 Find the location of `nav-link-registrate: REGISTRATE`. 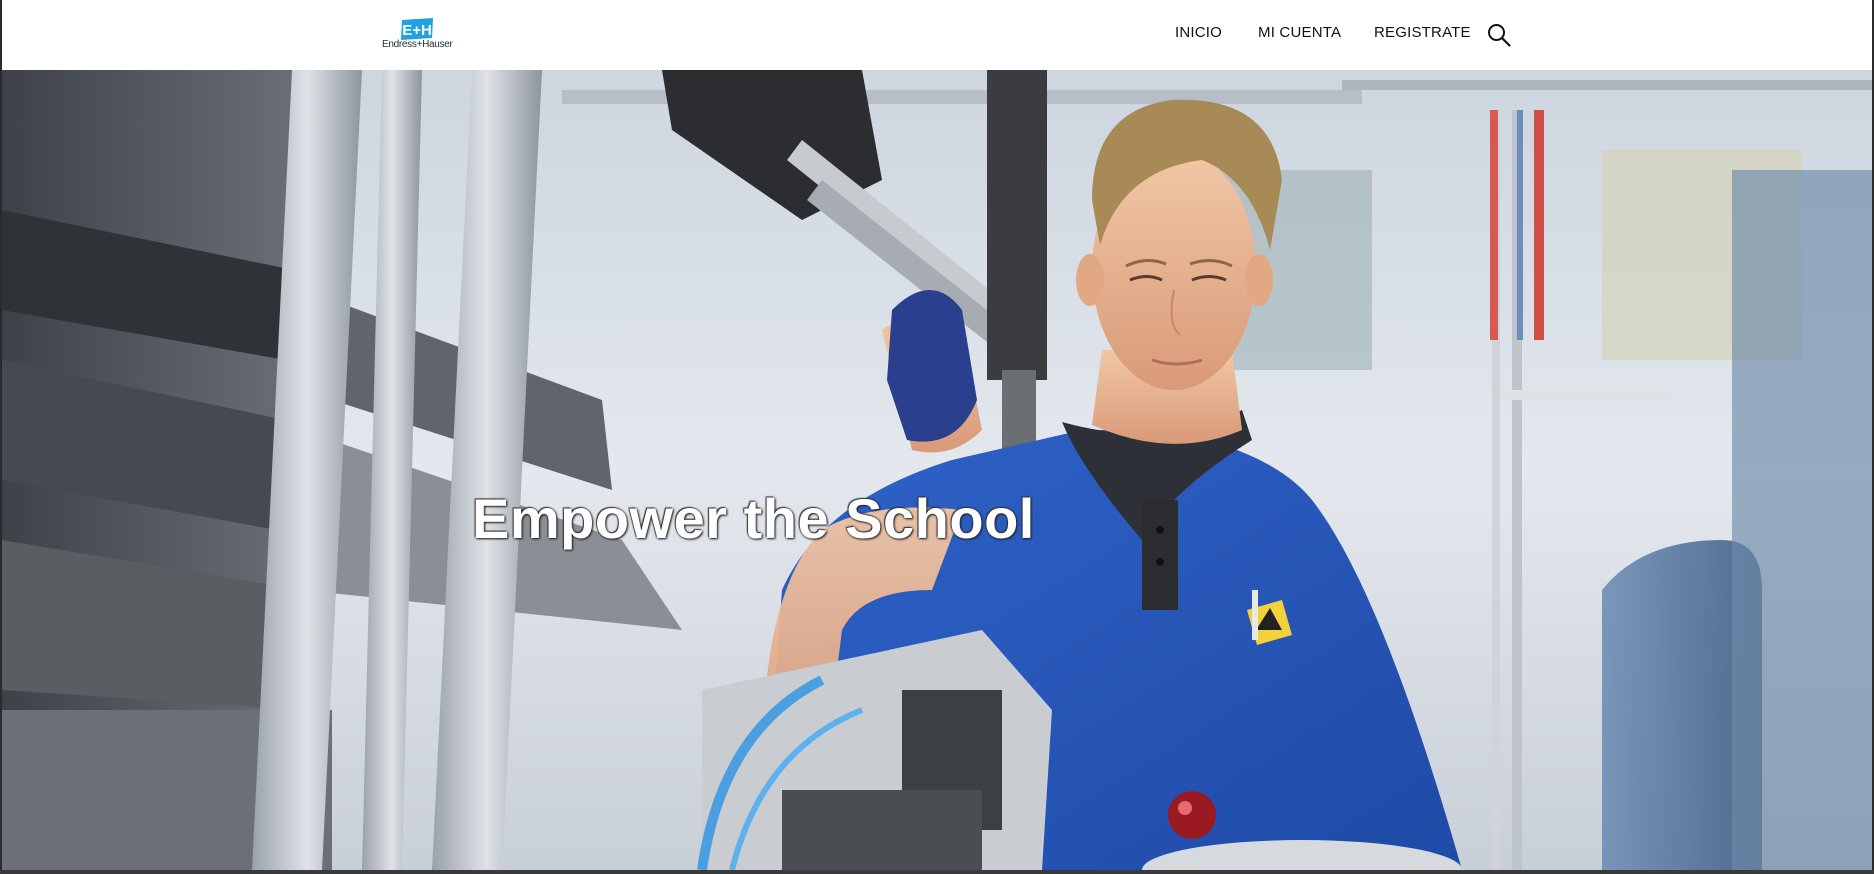

nav-link-registrate: REGISTRATE is located at coordinates (1422, 32).